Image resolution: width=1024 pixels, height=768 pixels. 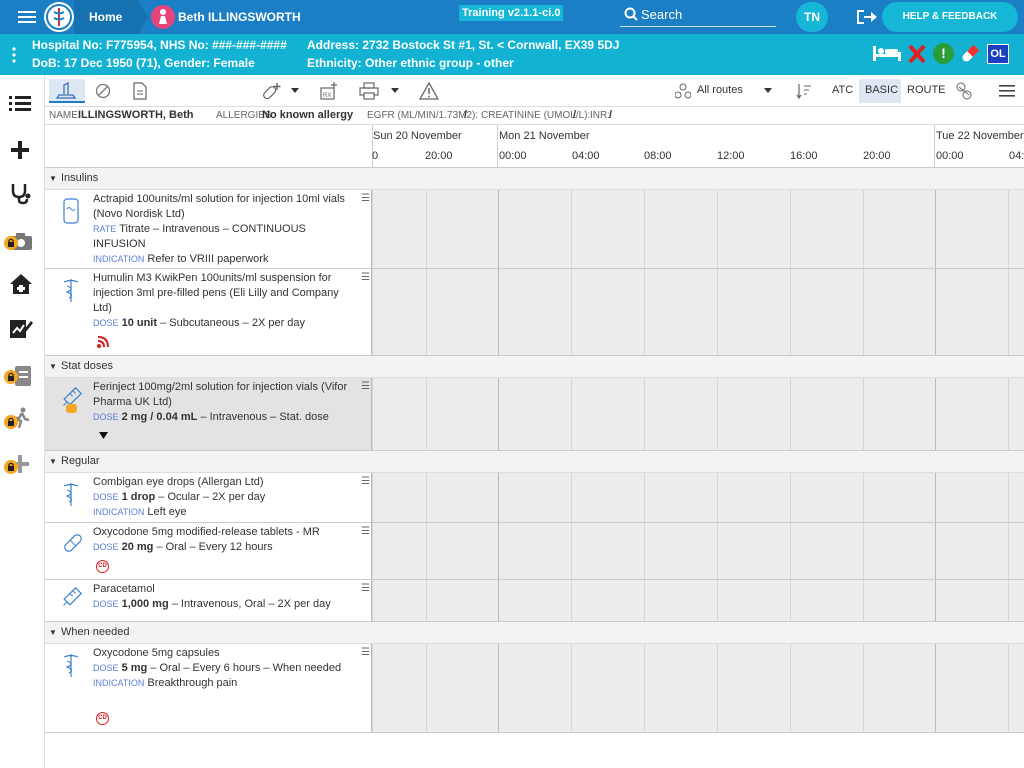 I want to click on disabled-view-icon, so click(x=103, y=91).